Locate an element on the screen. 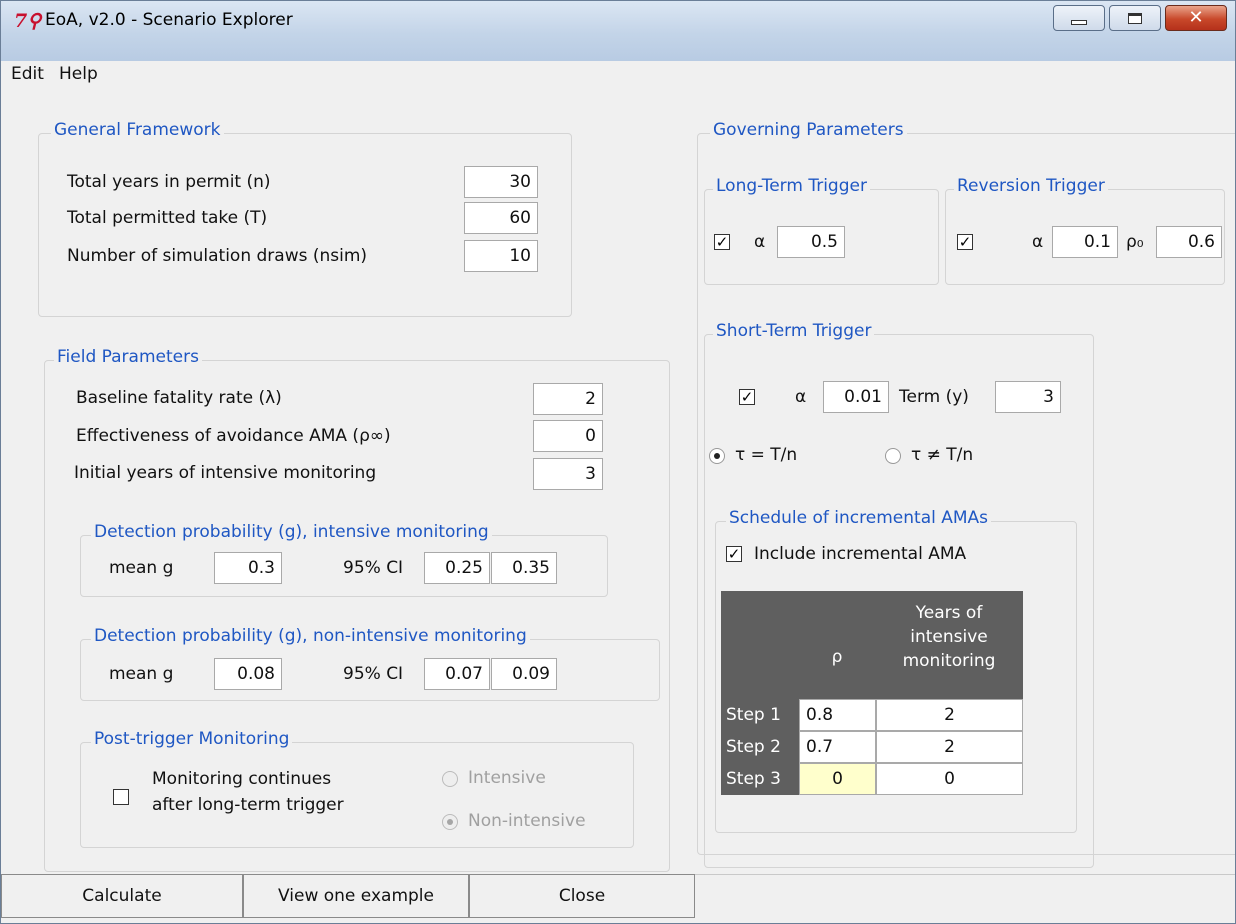 This screenshot has width=1236, height=924. initial-years-input: 3 is located at coordinates (568, 474).